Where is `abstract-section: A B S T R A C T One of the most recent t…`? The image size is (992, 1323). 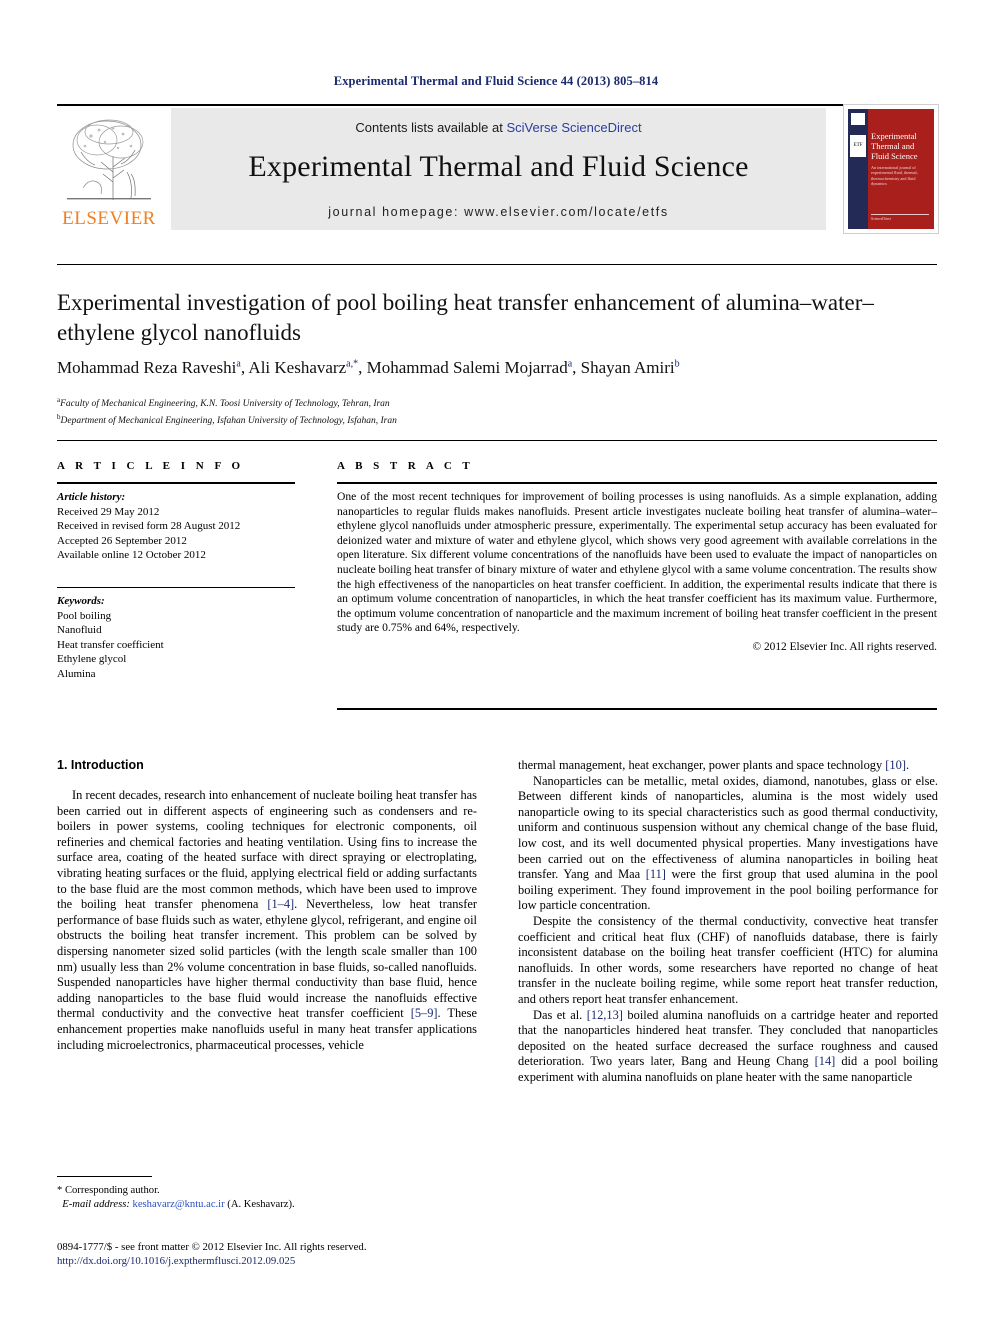
abstract-section: A B S T R A C T One of the most recent t… is located at coordinates (637, 556).